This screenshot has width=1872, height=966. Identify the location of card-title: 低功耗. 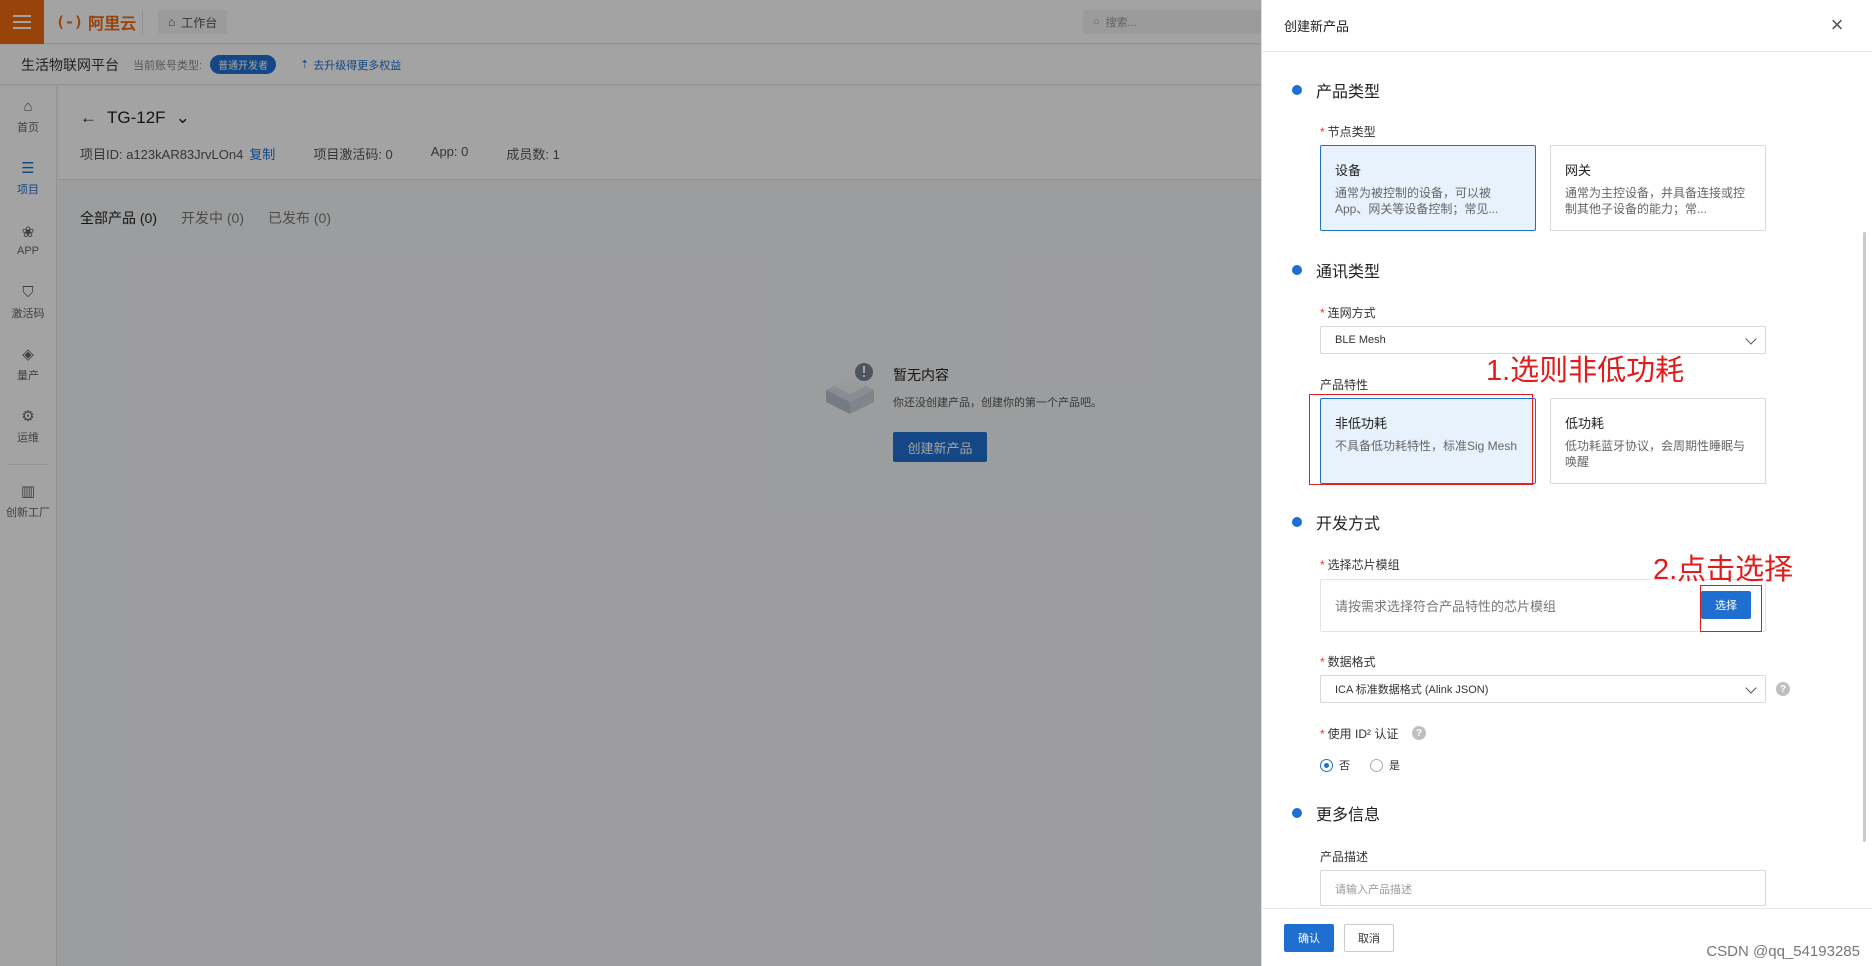
(1585, 423).